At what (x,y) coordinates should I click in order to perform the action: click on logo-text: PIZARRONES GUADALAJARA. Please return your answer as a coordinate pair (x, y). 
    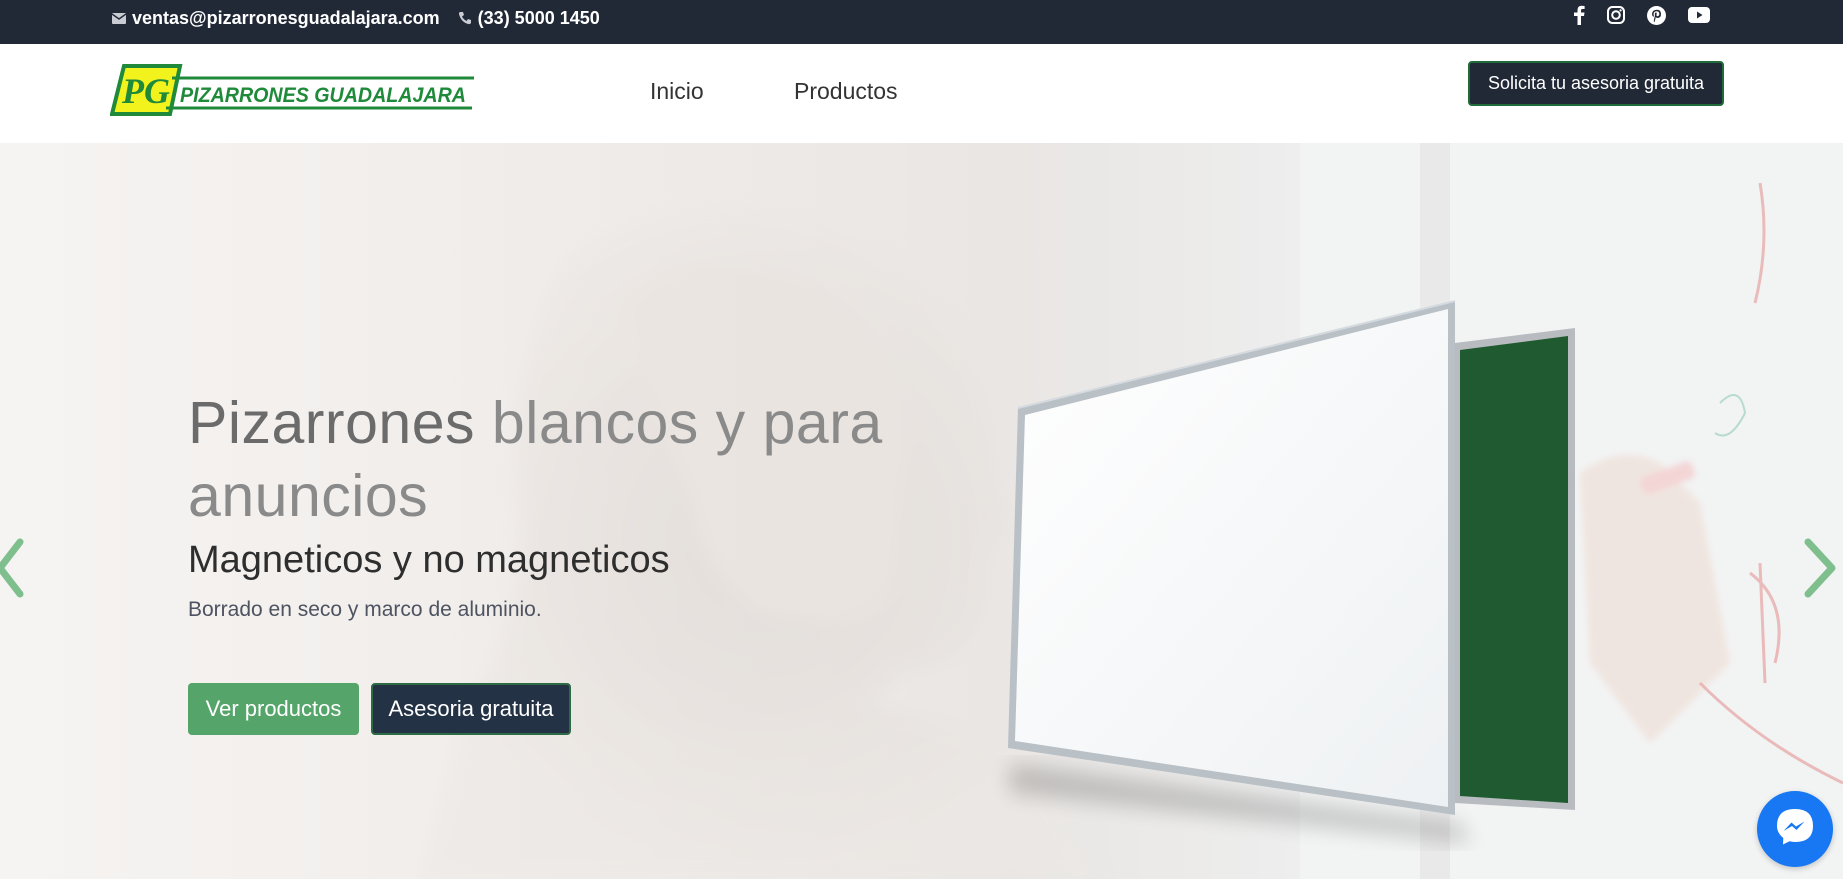
    Looking at the image, I should click on (323, 95).